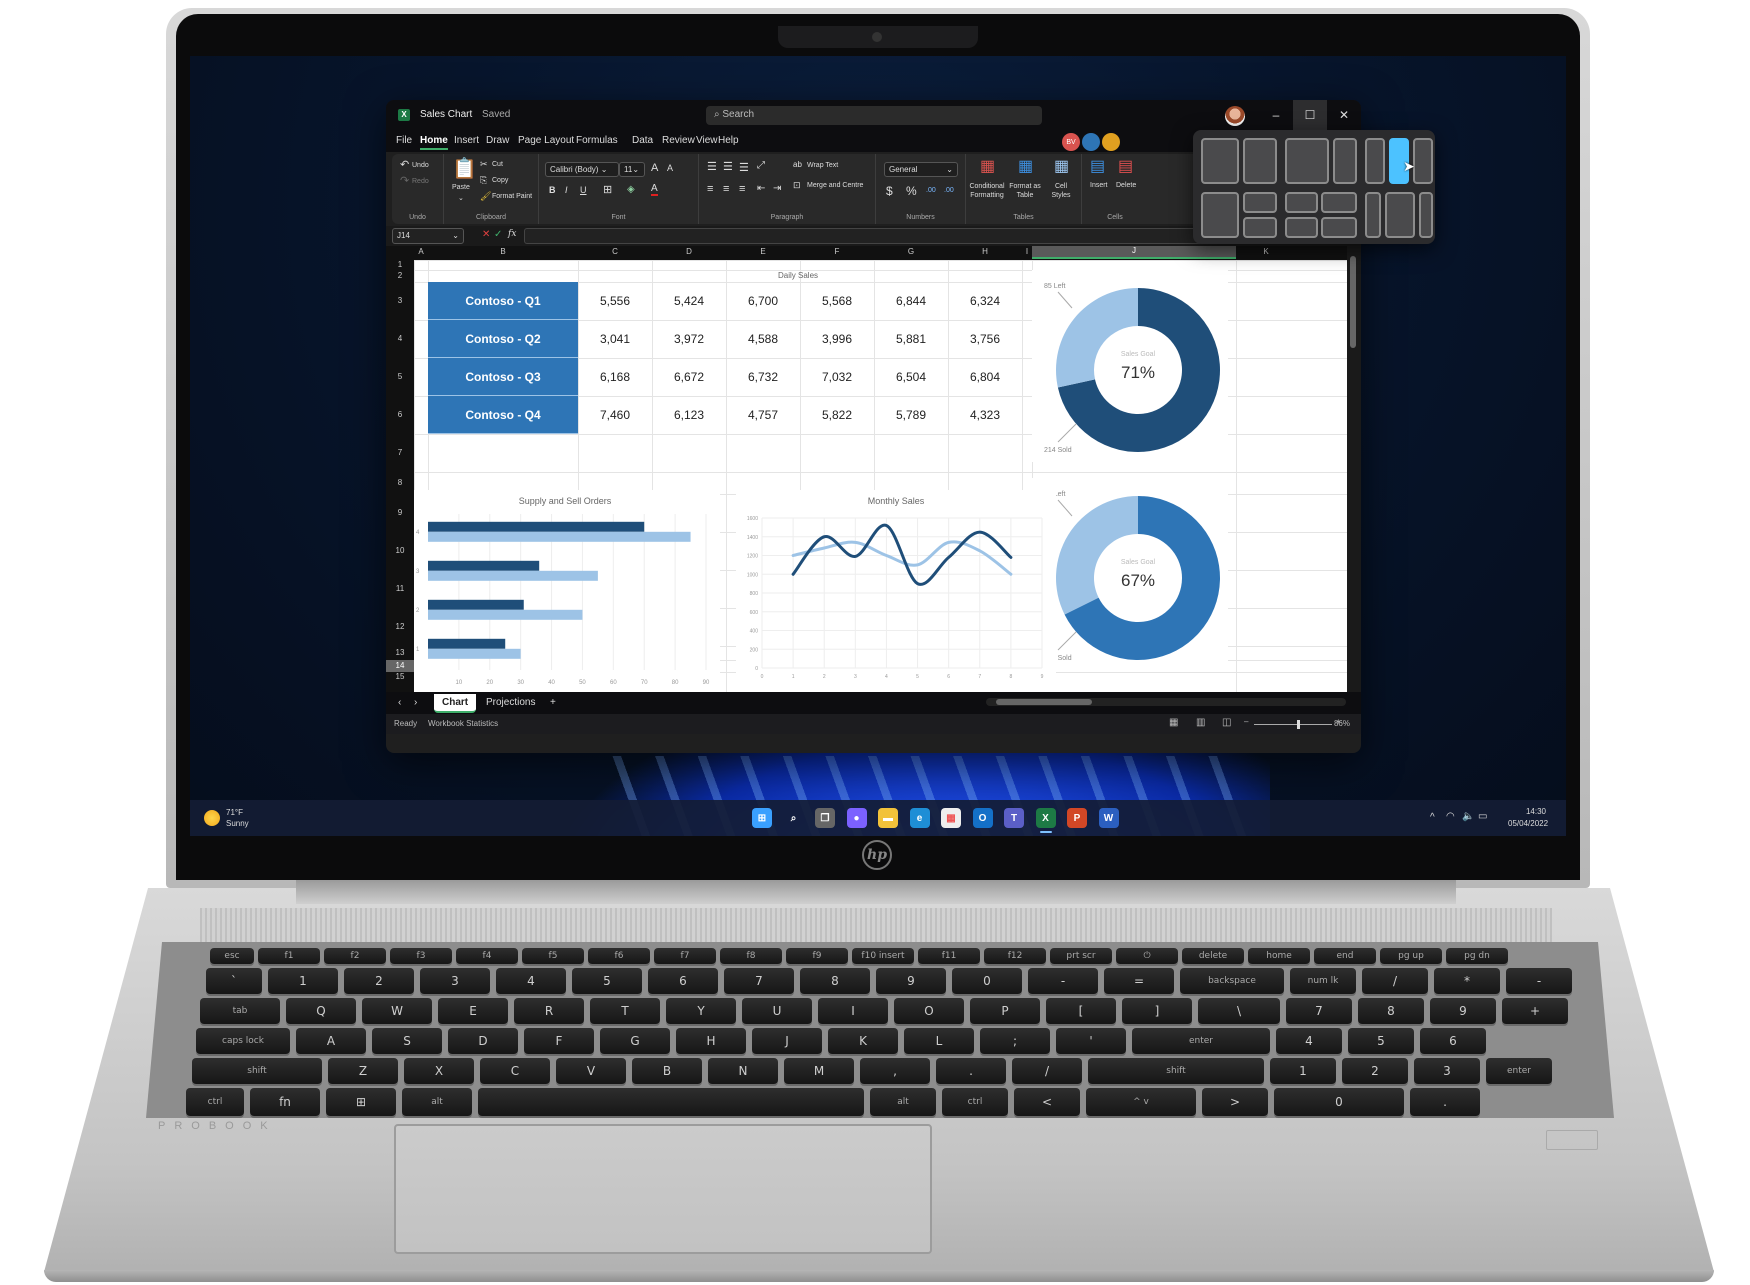  Describe the element at coordinates (853, 1011) in the screenshot. I see `key-i: I` at that location.